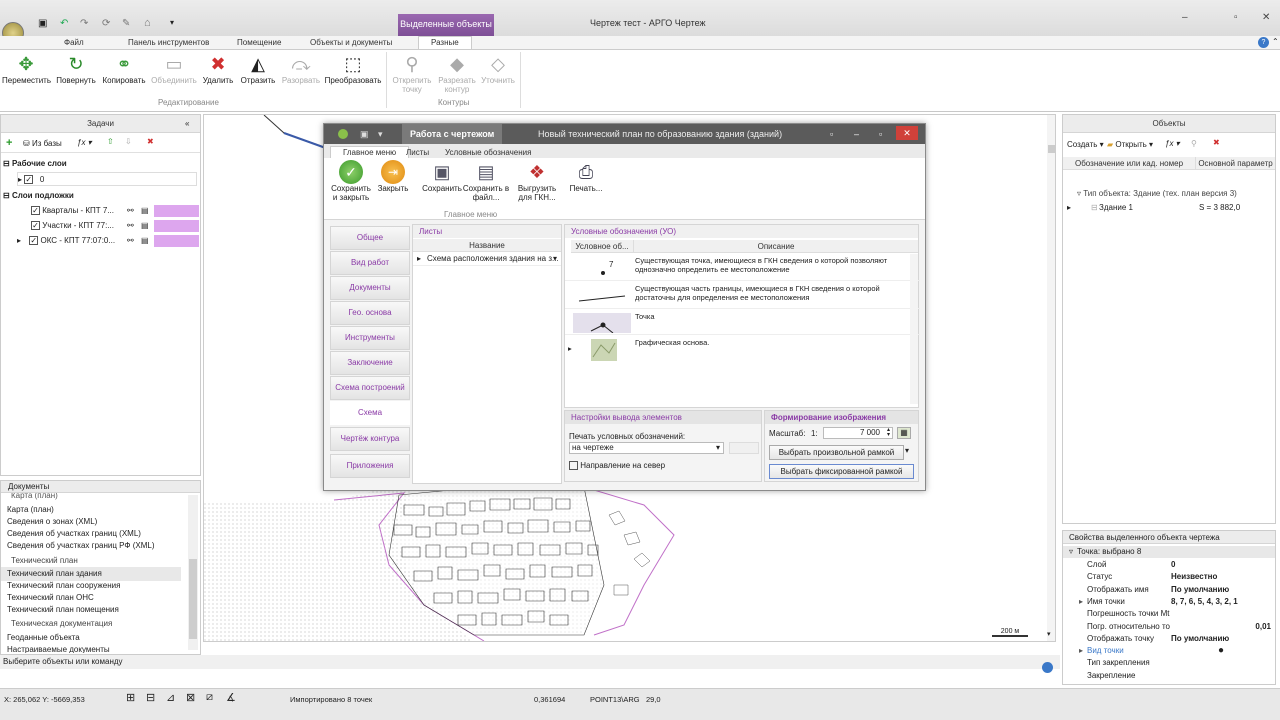  What do you see at coordinates (488, 152) in the screenshot?
I see `dialog-tab-legend: Условные обозначения` at bounding box center [488, 152].